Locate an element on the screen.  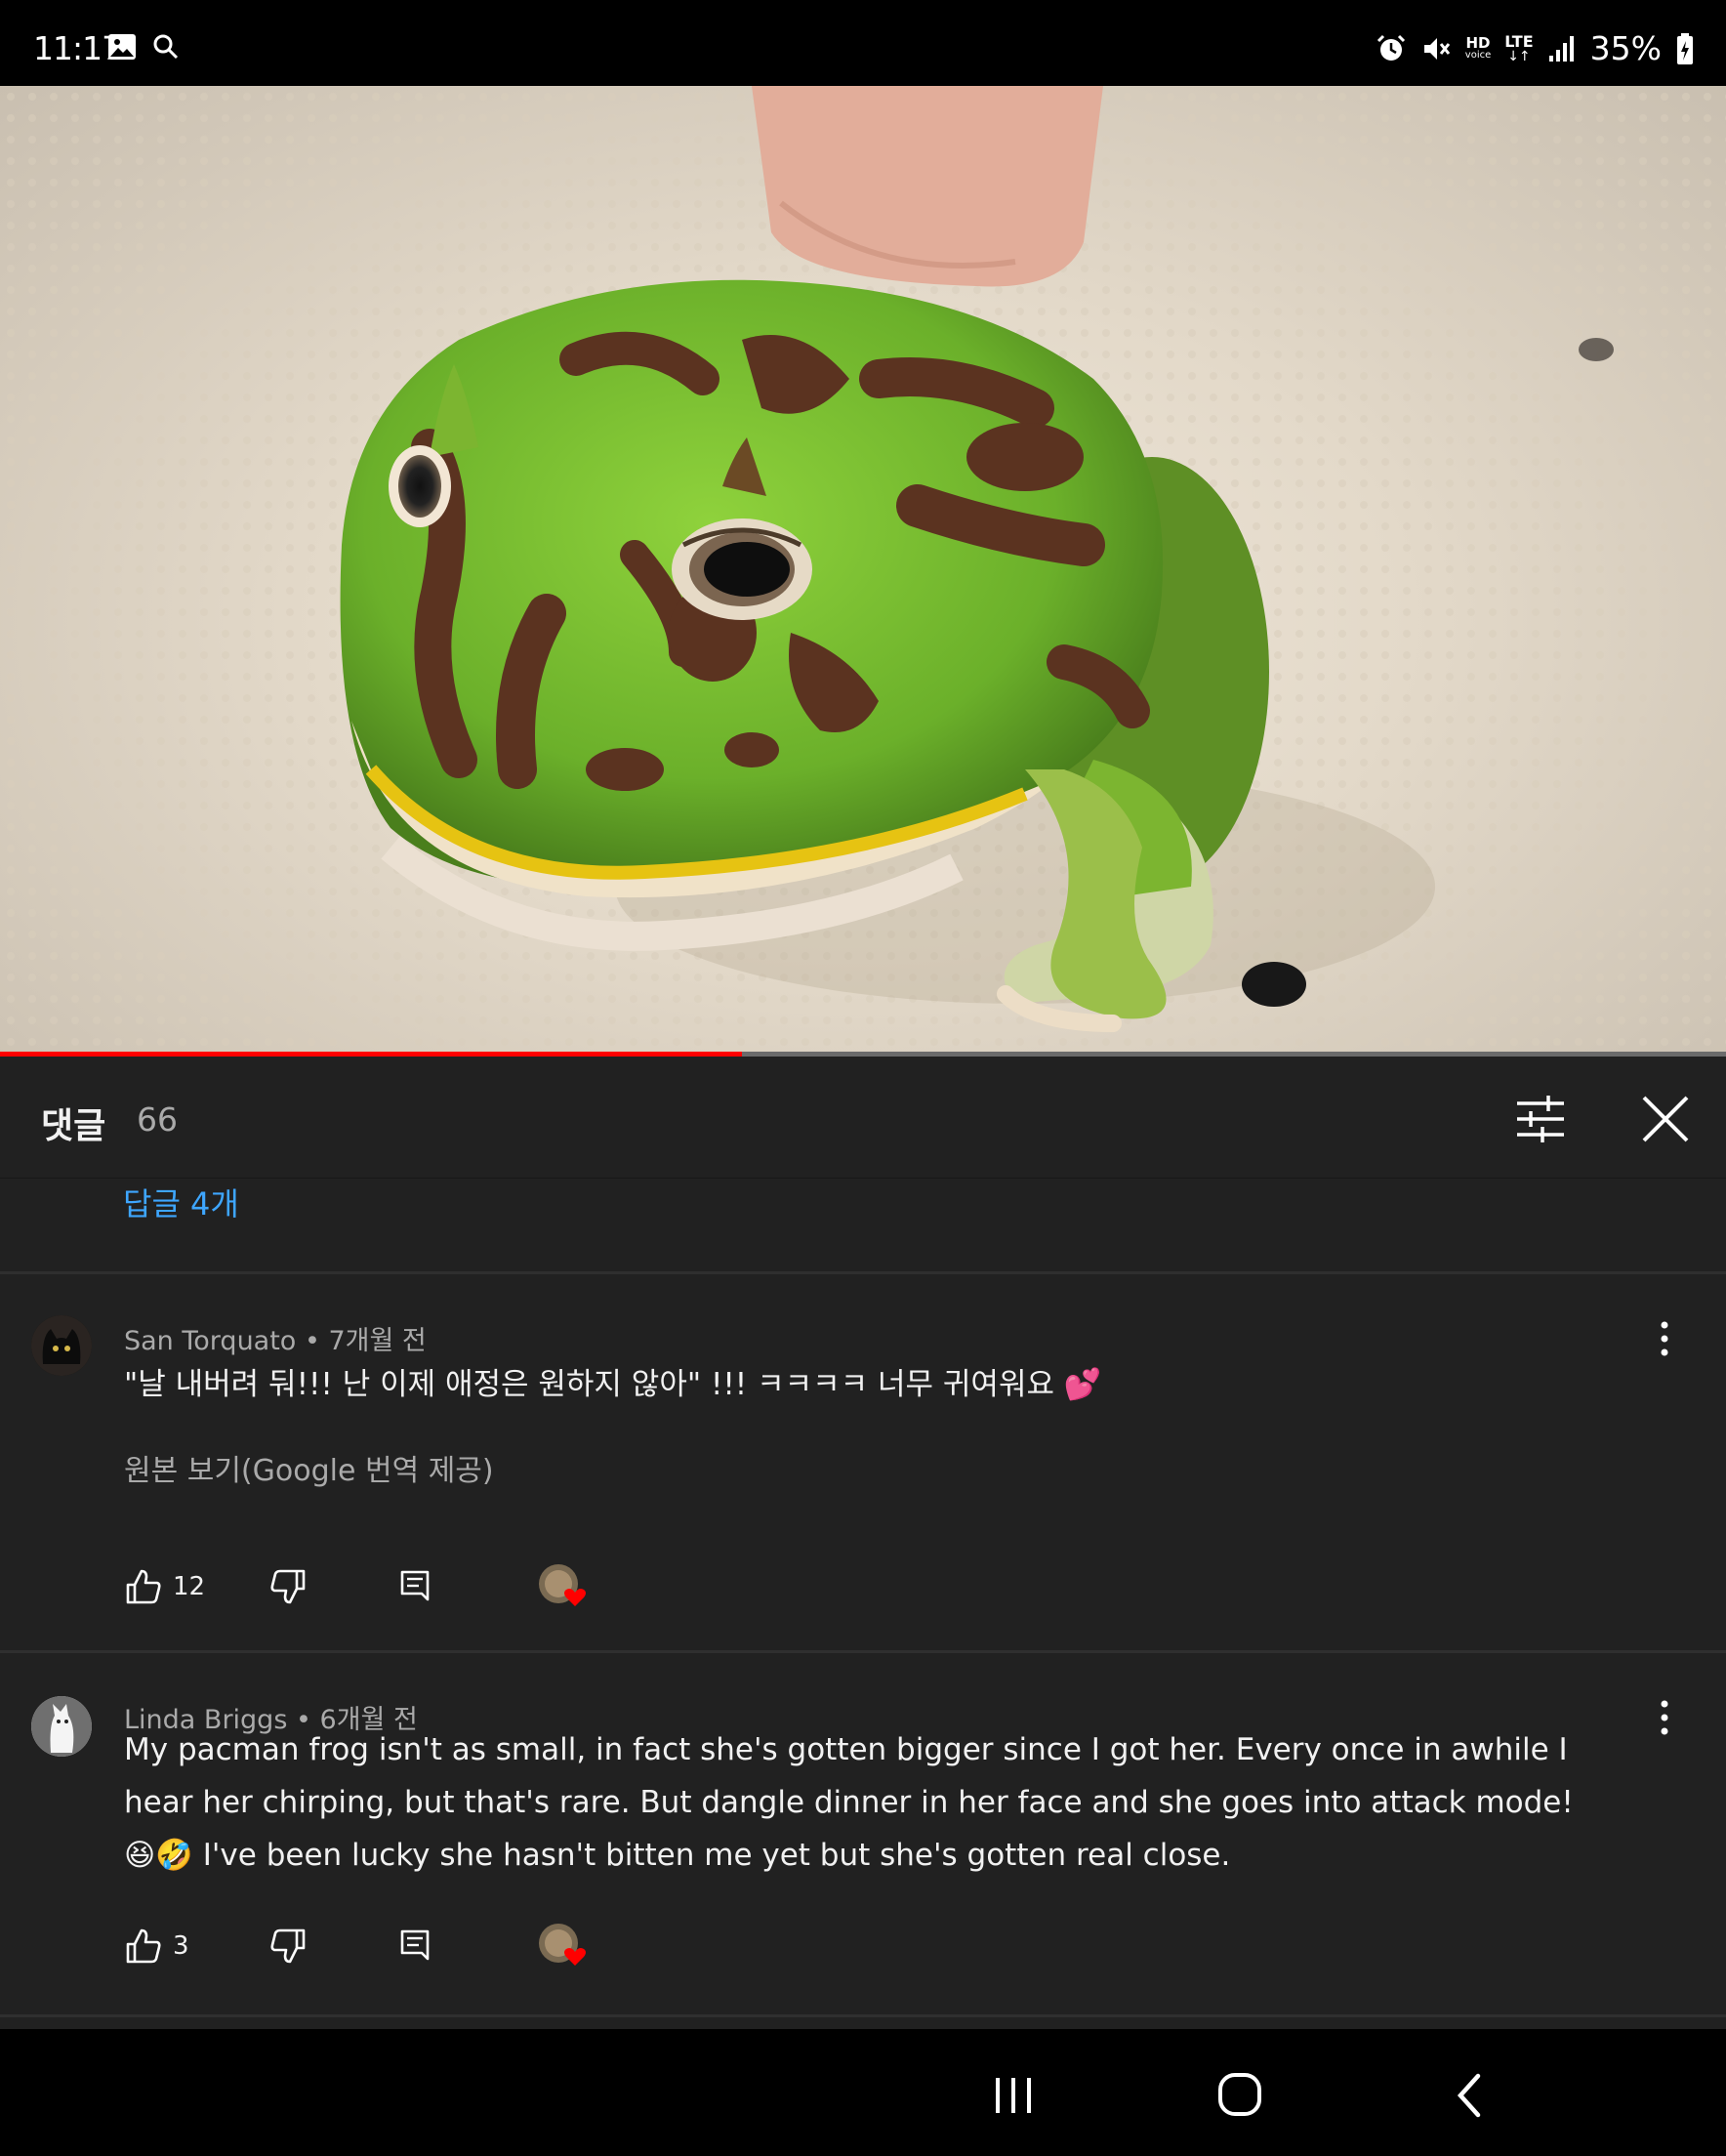
like-count: 3 is located at coordinates (181, 1946).